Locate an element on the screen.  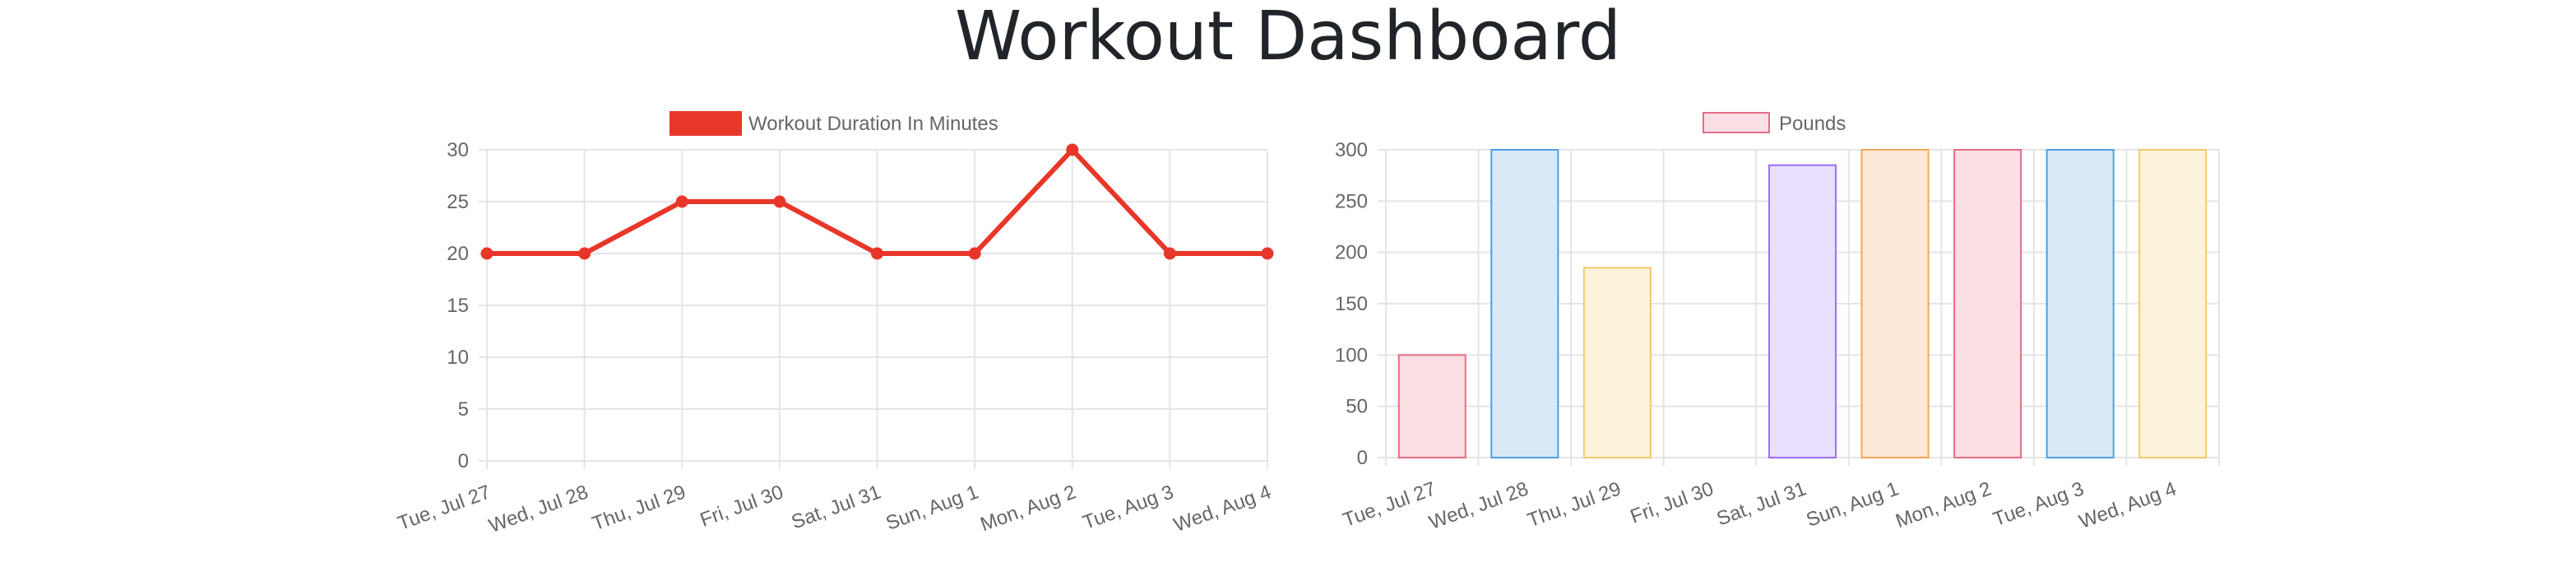
y-tick-label: 250 is located at coordinates (1352, 201).